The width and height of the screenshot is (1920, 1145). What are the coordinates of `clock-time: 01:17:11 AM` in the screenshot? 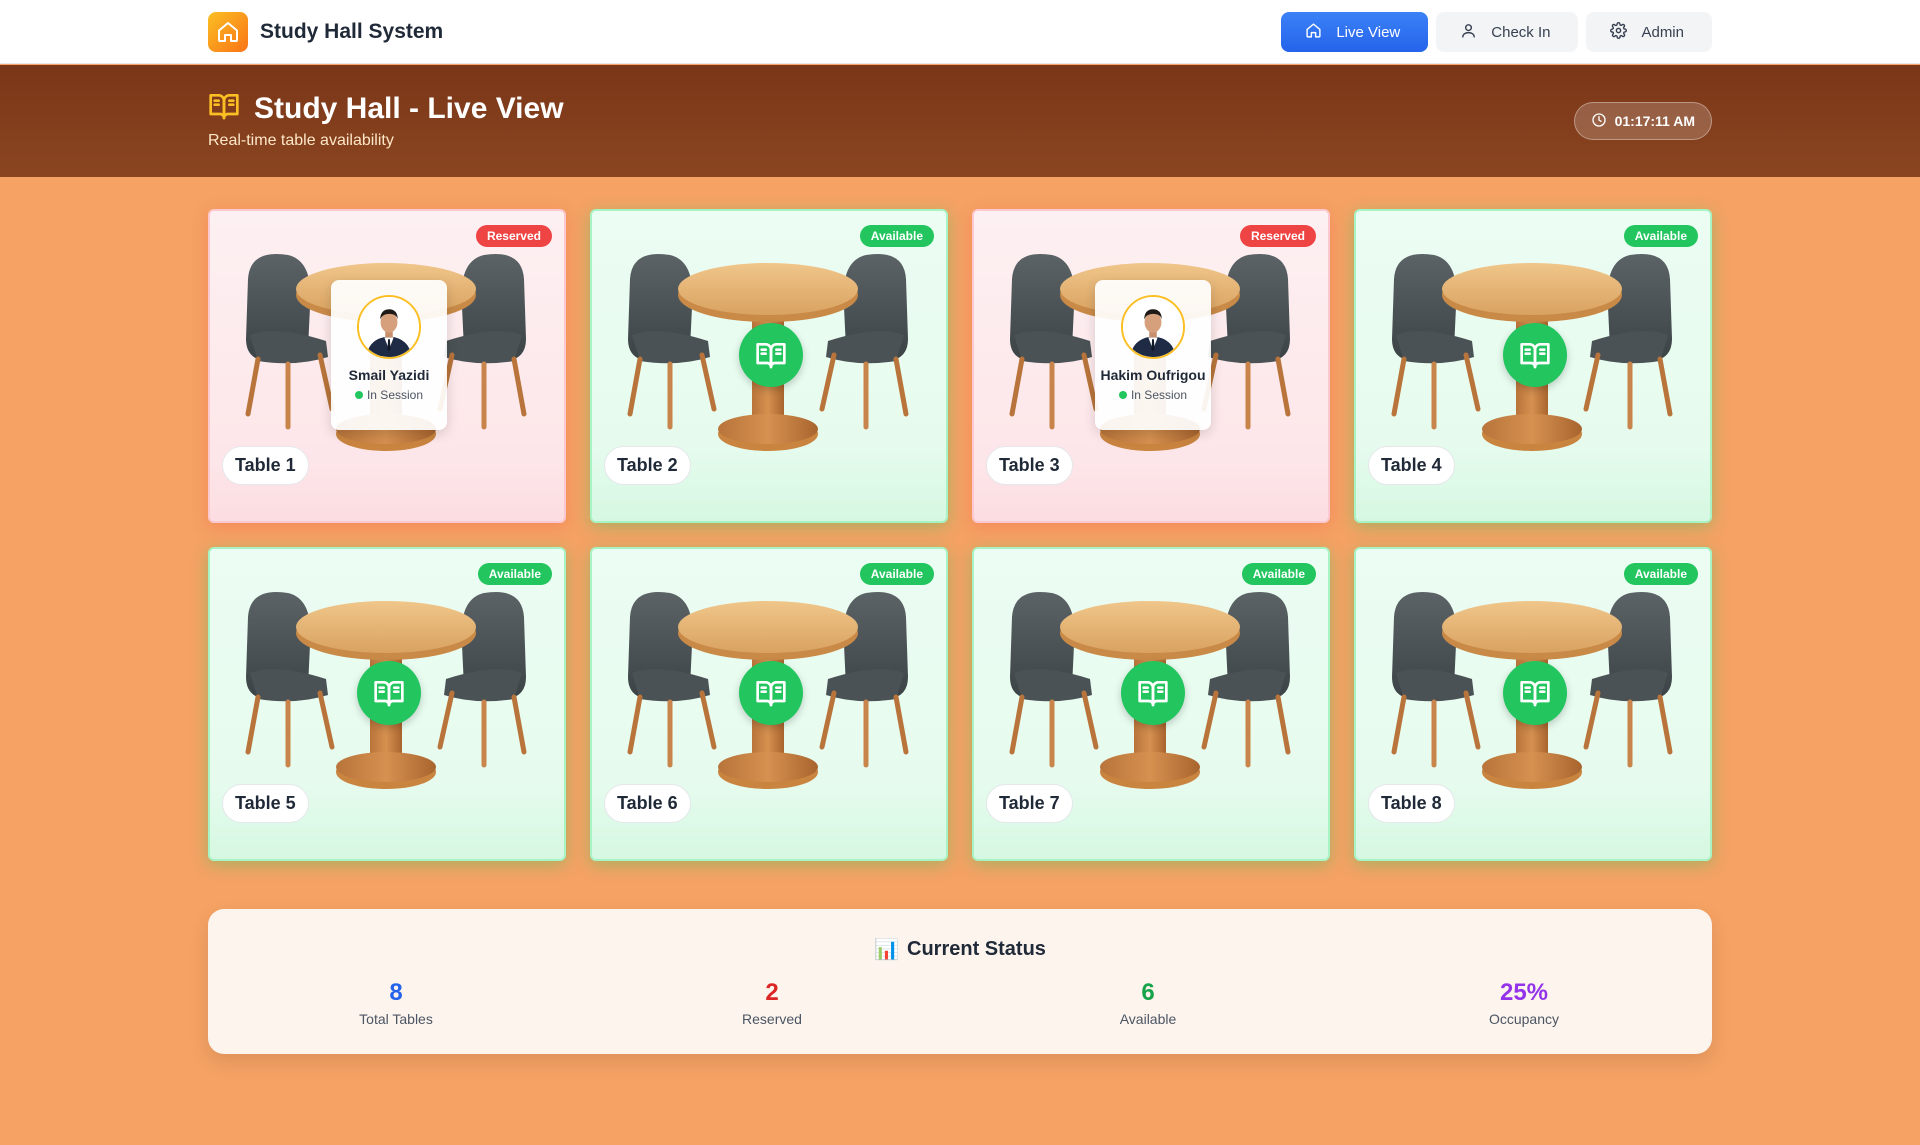 It's located at (1654, 121).